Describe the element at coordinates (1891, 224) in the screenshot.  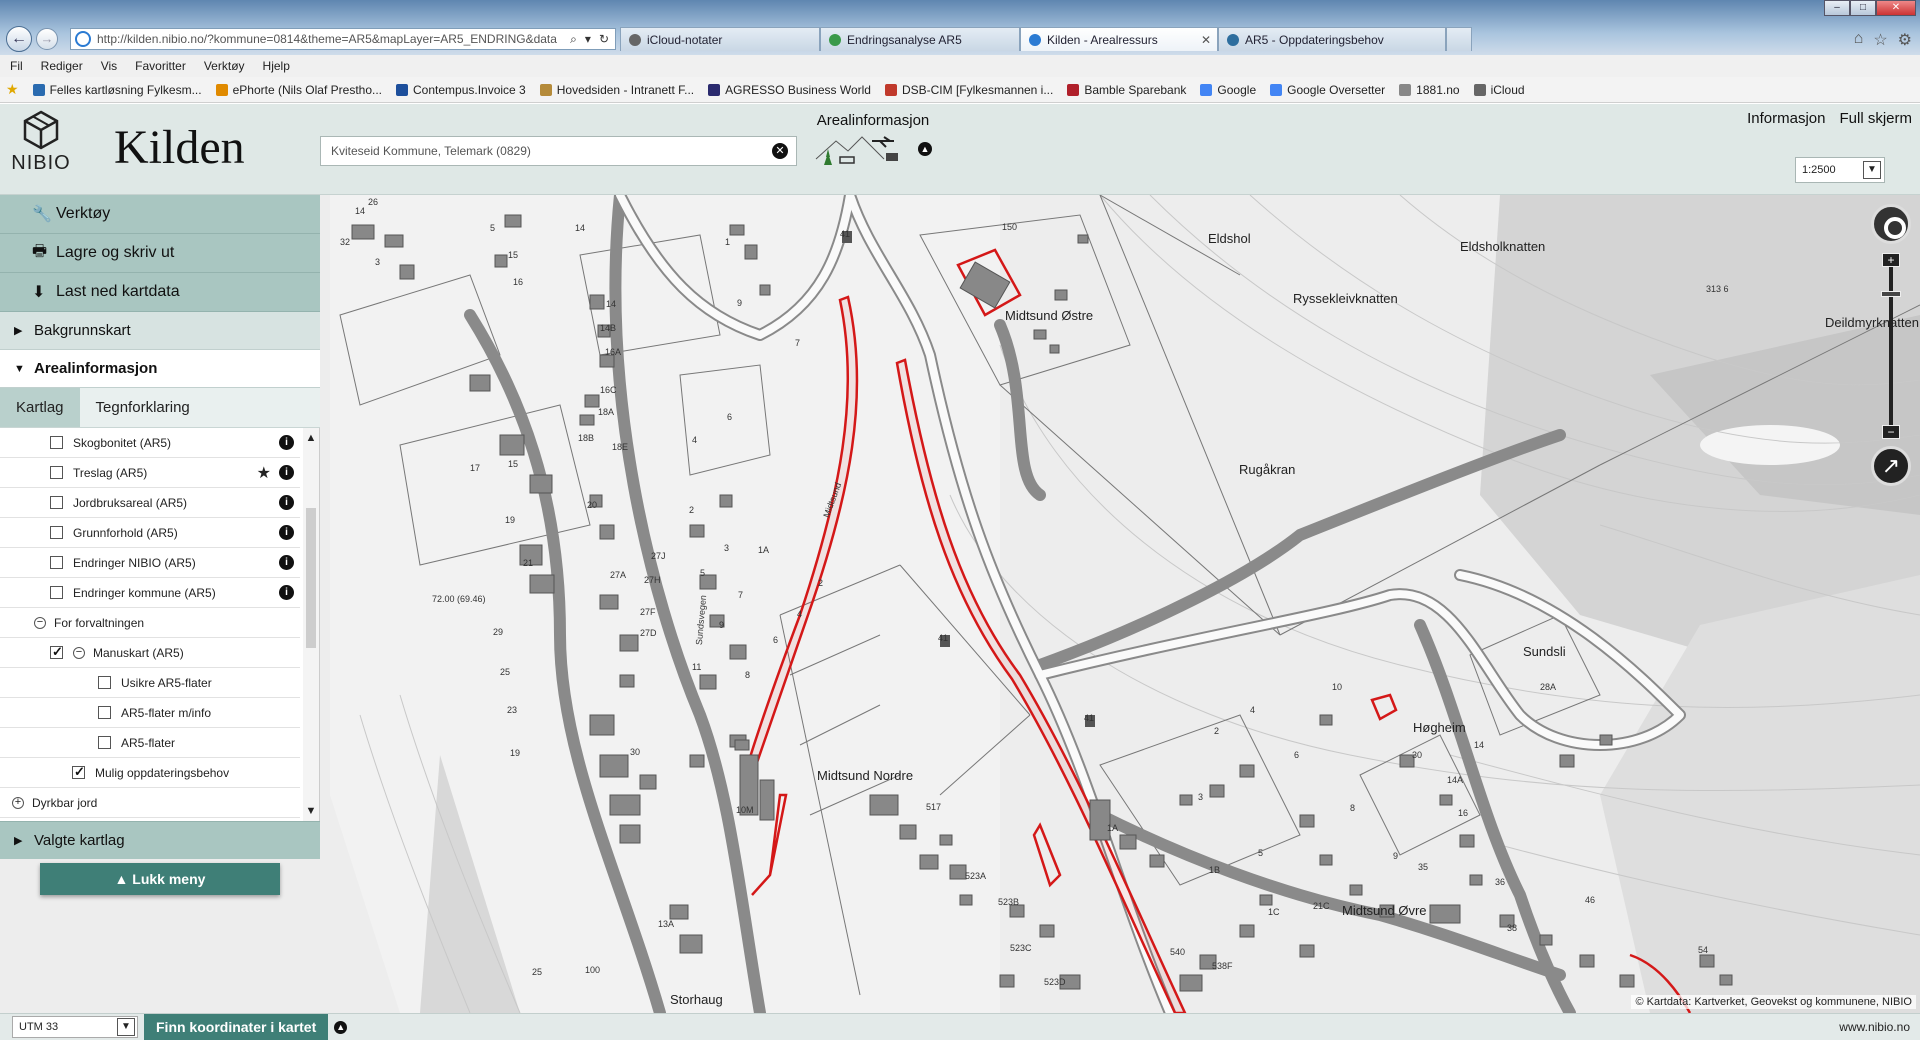
I see `compass-reset-icon` at that location.